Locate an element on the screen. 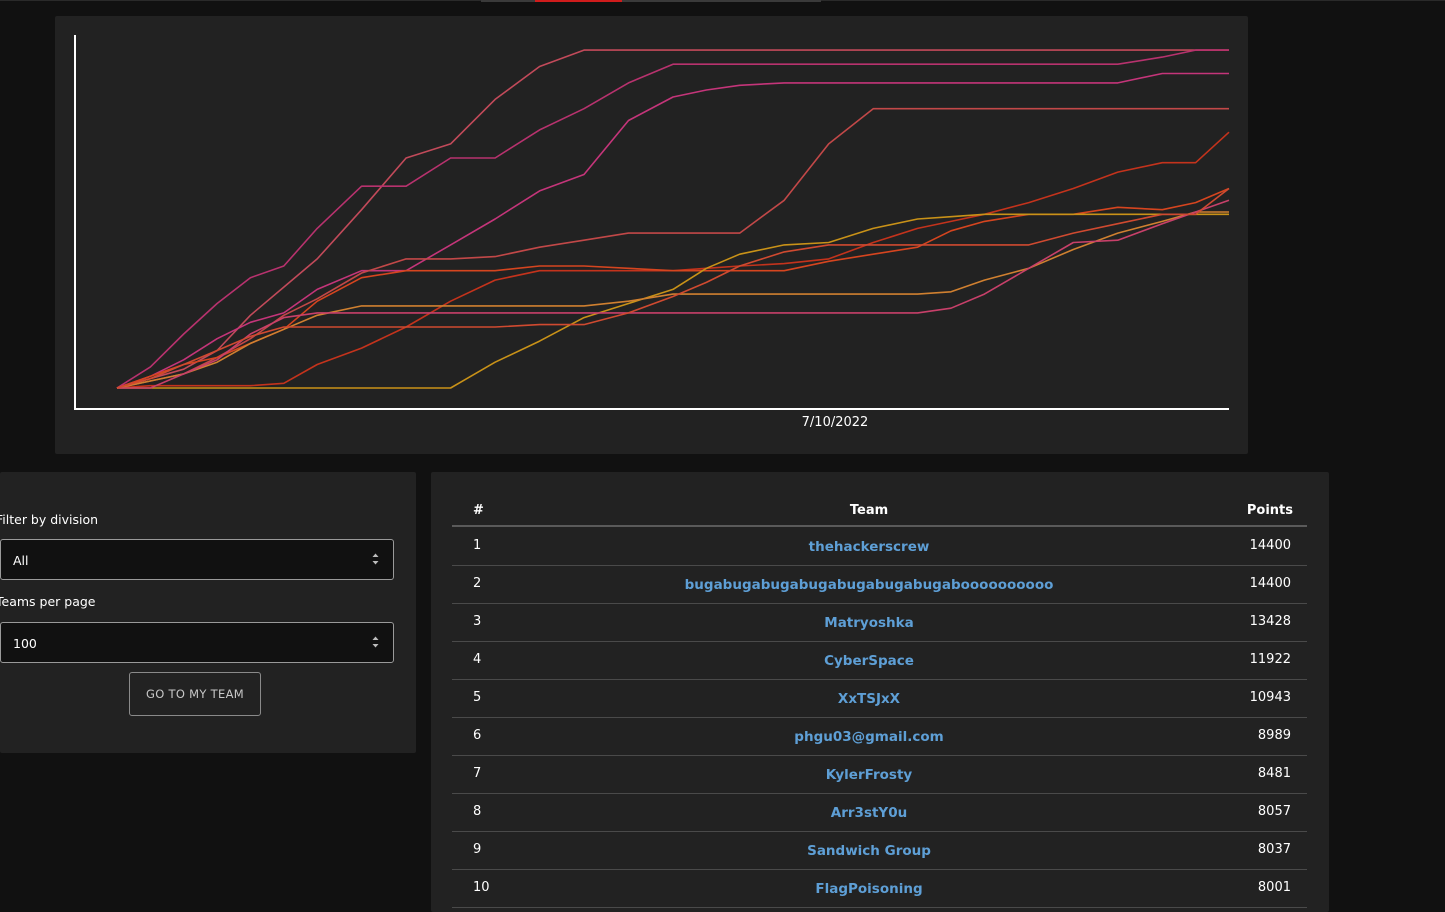 This screenshot has height=912, width=1445. division-select-value: All is located at coordinates (21, 560).